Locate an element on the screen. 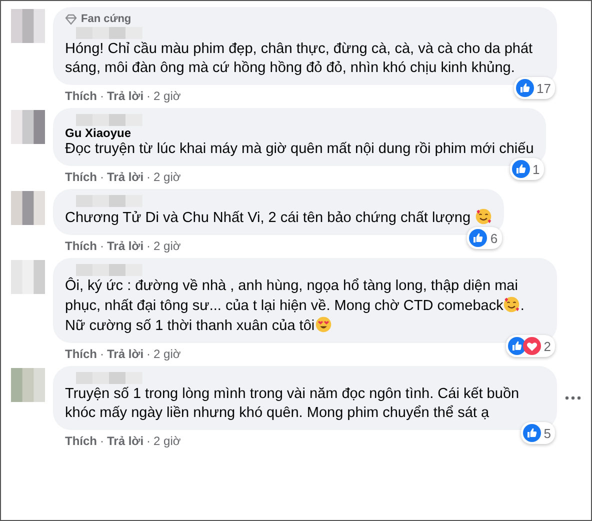 The image size is (592, 521). reaction-count: 17 is located at coordinates (543, 88).